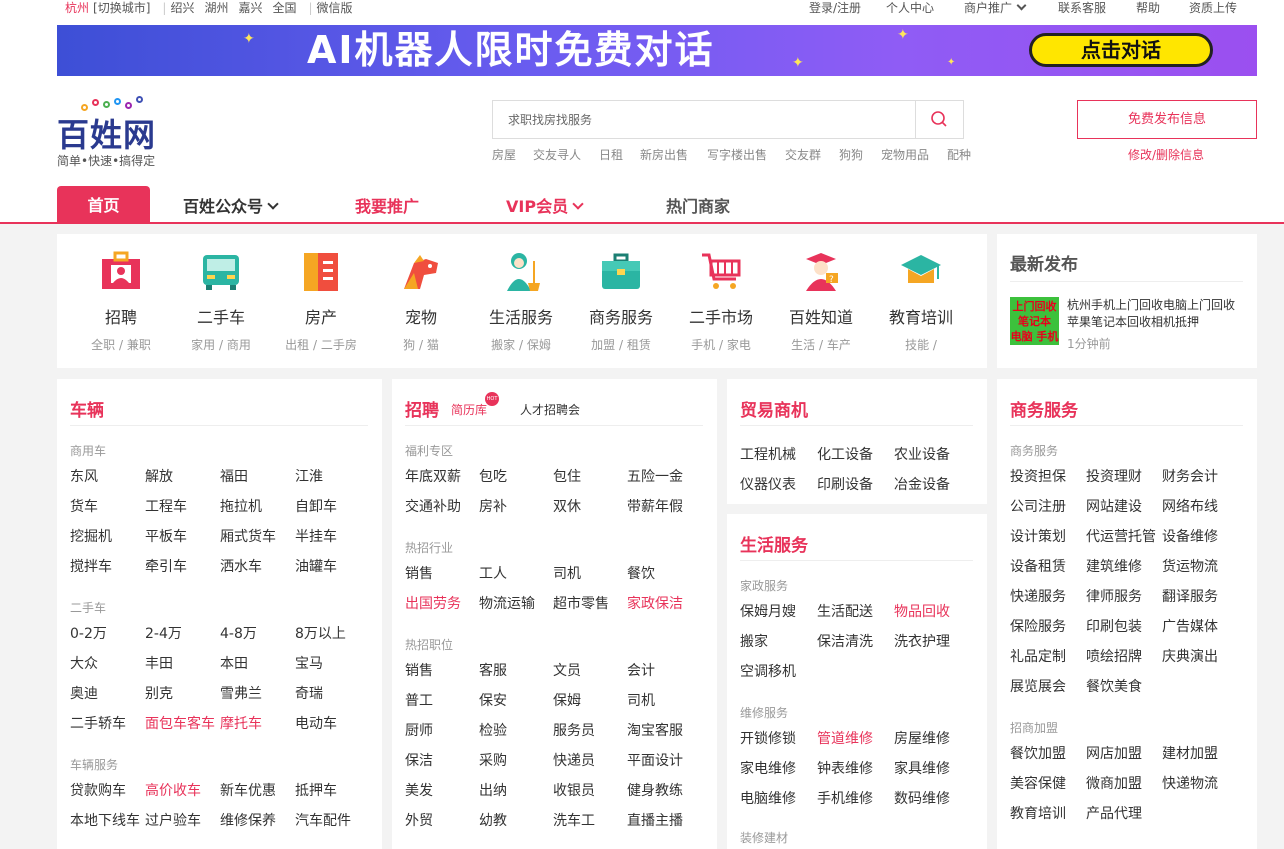  Describe the element at coordinates (1190, 476) in the screenshot. I see `category-link: 财务会计` at that location.